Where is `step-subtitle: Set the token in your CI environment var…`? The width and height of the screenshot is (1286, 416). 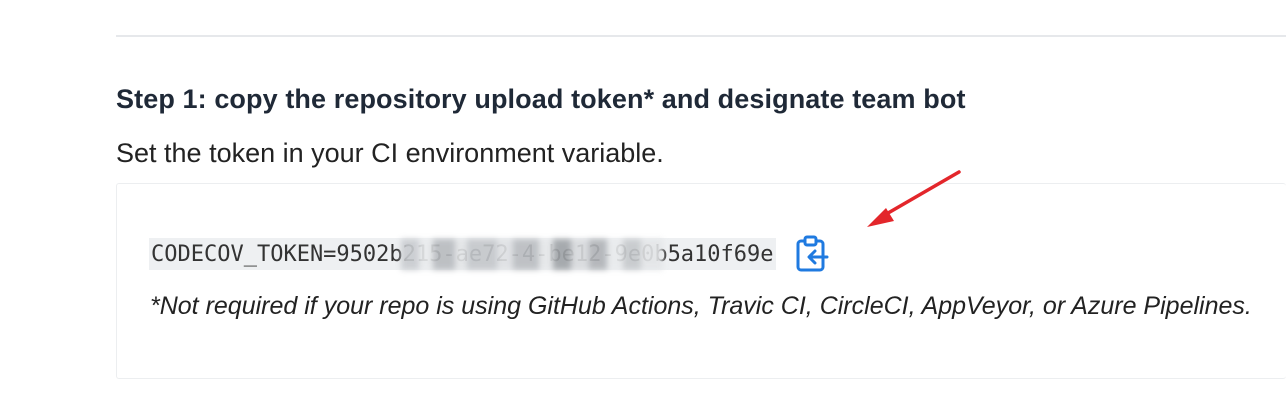 step-subtitle: Set the token in your CI environment var… is located at coordinates (390, 153).